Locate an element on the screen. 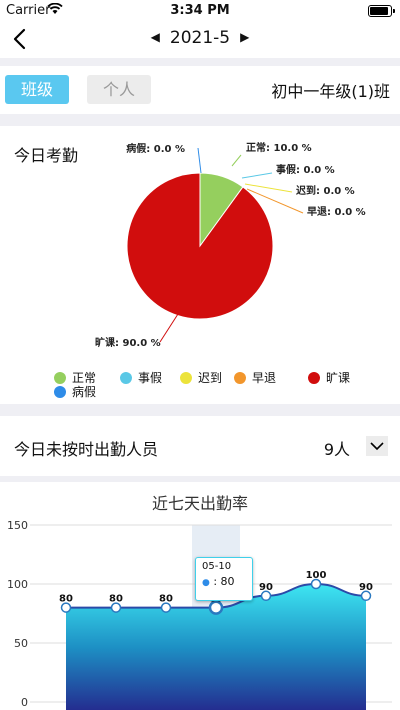  expand-button is located at coordinates (377, 446).